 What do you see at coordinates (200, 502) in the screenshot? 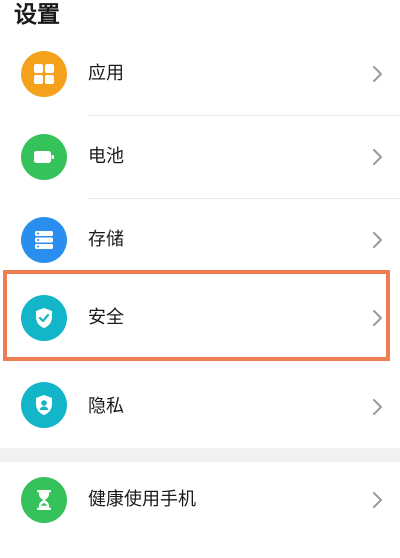
I see `settings-item-digital-balance: 健康使用手机` at bounding box center [200, 502].